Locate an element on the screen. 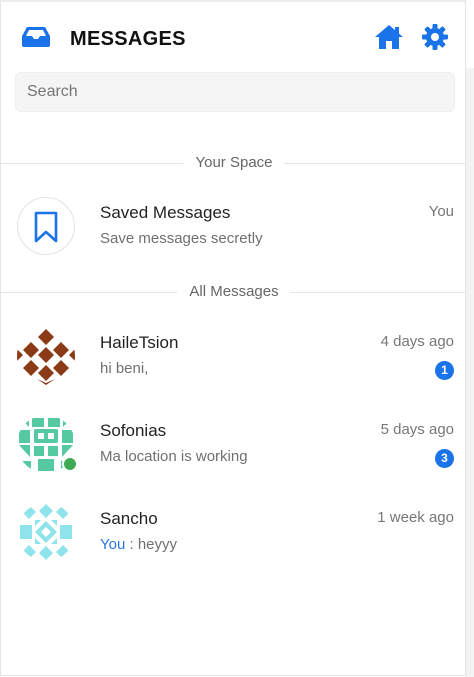  conversation-time: You is located at coordinates (441, 211).